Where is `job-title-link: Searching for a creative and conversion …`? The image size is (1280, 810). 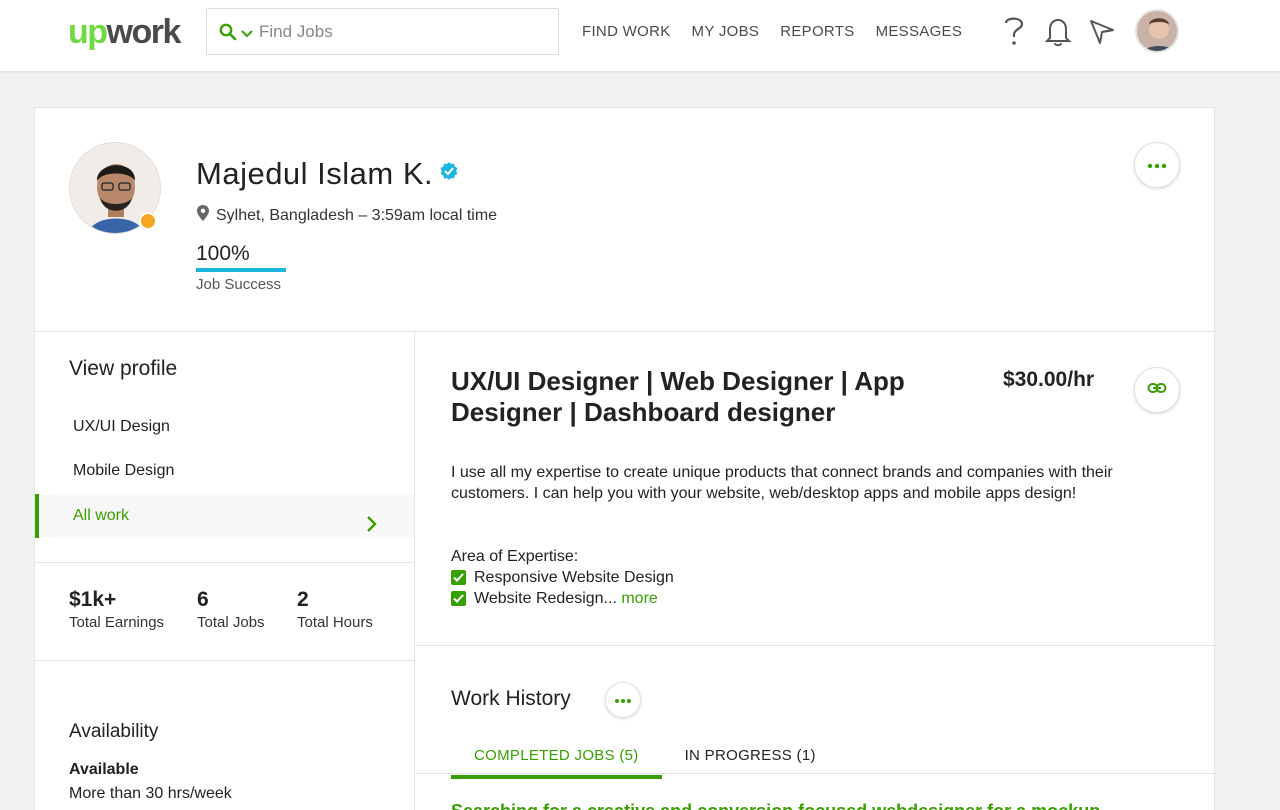 job-title-link: Searching for a creative and conversion … is located at coordinates (775, 805).